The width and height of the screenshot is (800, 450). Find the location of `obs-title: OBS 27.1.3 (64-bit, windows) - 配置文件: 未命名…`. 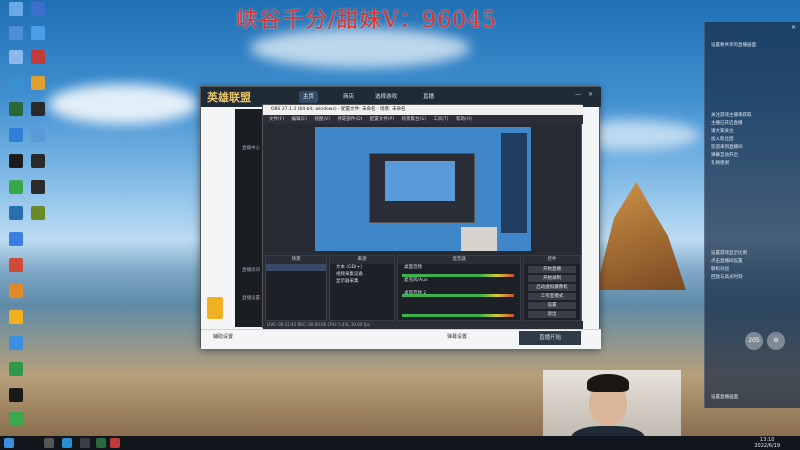

obs-title: OBS 27.1.3 (64-bit, windows) - 配置文件: 未命名… is located at coordinates (423, 110).